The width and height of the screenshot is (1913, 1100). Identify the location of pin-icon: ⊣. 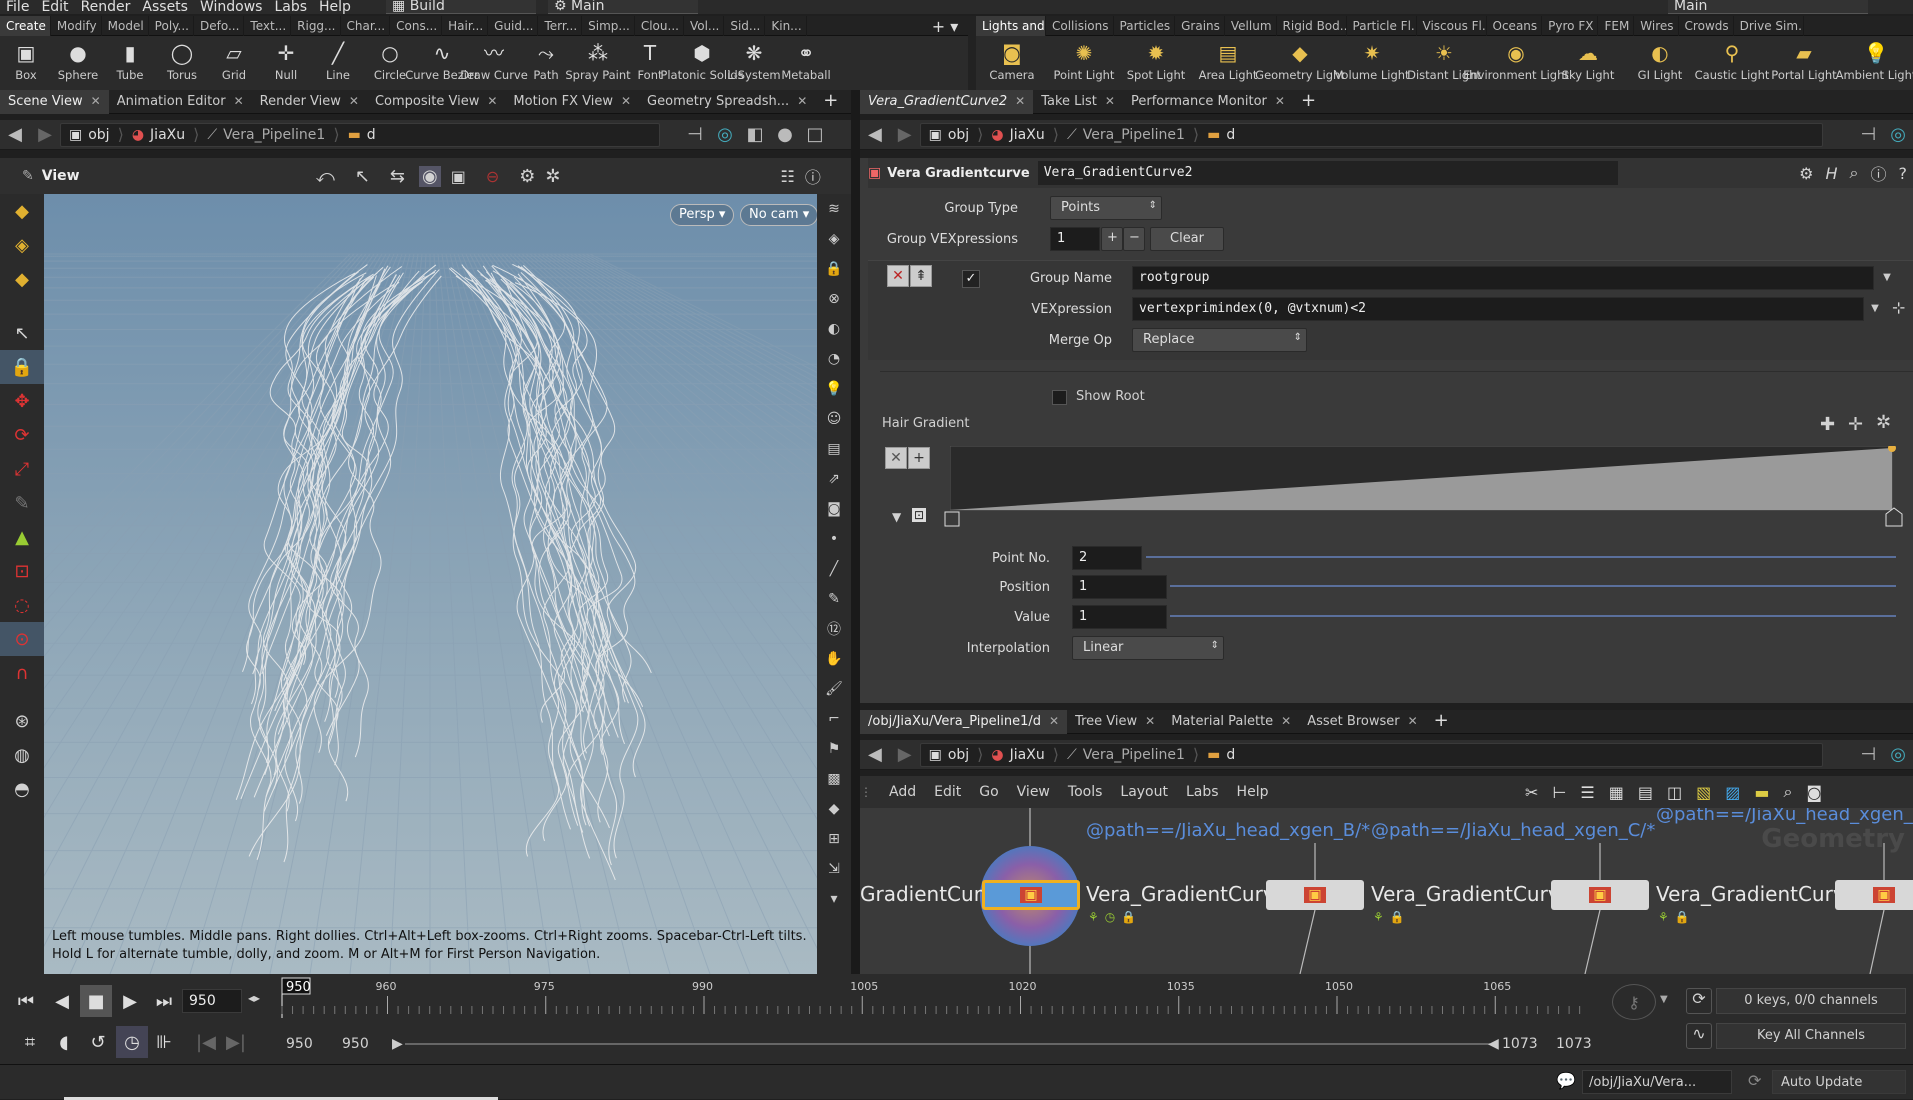
(1868, 135).